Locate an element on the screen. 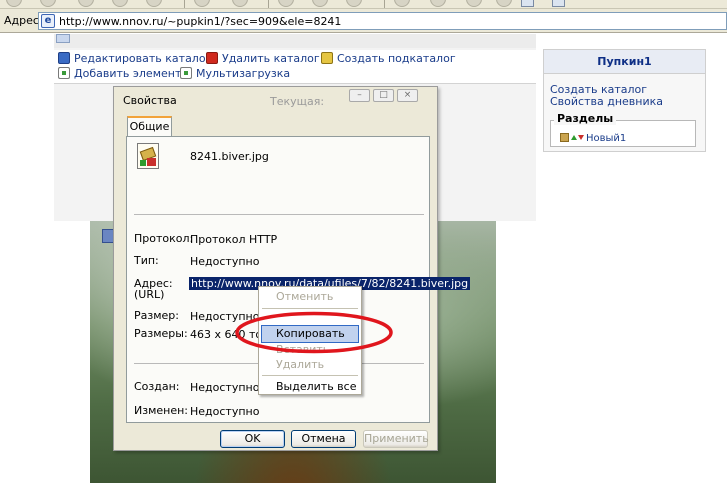 This screenshot has height=483, width=727. add-element-icon is located at coordinates (64, 73).